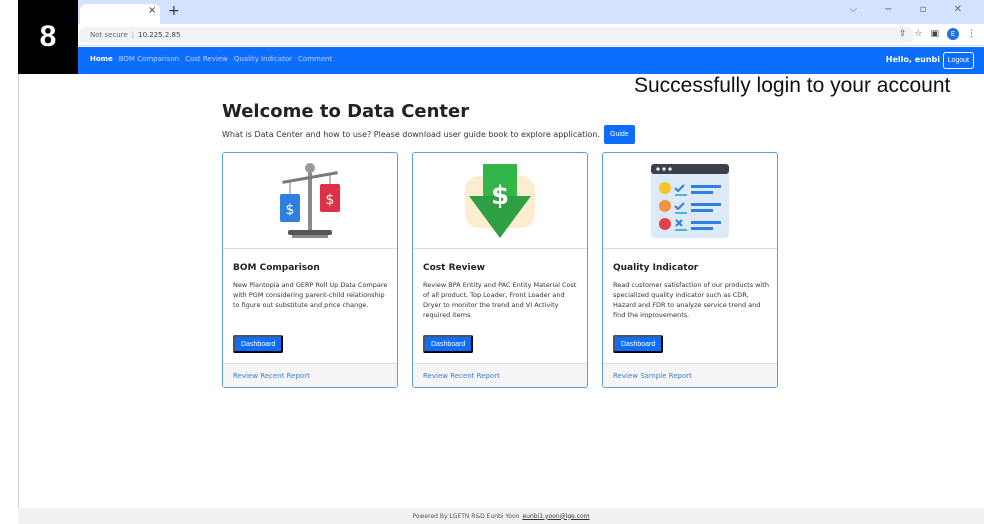 The image size is (984, 524). I want to click on page-title: Welcome to Data Center, so click(346, 111).